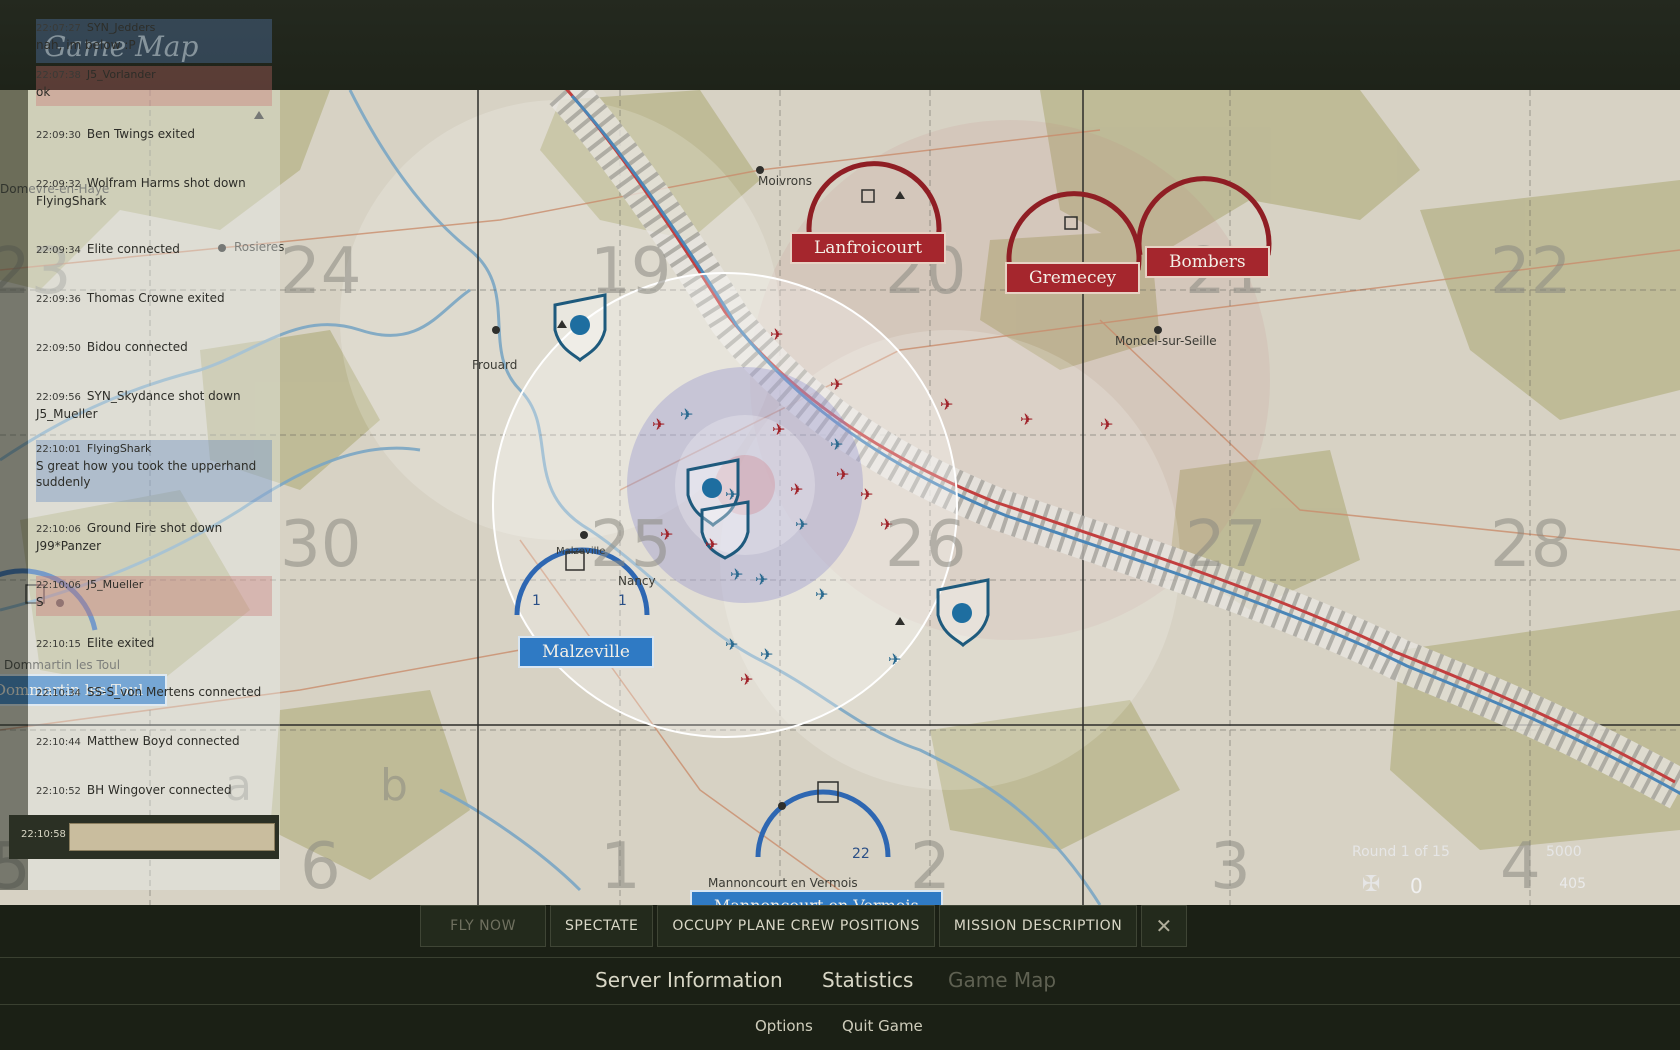  I want to click on objective-label-red: Bombers, so click(1207, 262).